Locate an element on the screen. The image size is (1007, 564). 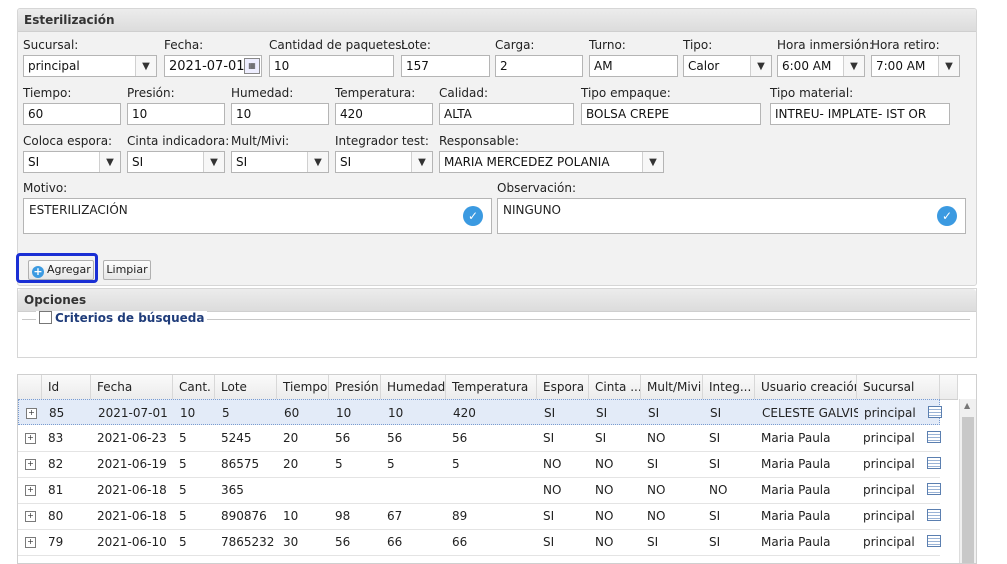
table-cell: 365 is located at coordinates (232, 490).